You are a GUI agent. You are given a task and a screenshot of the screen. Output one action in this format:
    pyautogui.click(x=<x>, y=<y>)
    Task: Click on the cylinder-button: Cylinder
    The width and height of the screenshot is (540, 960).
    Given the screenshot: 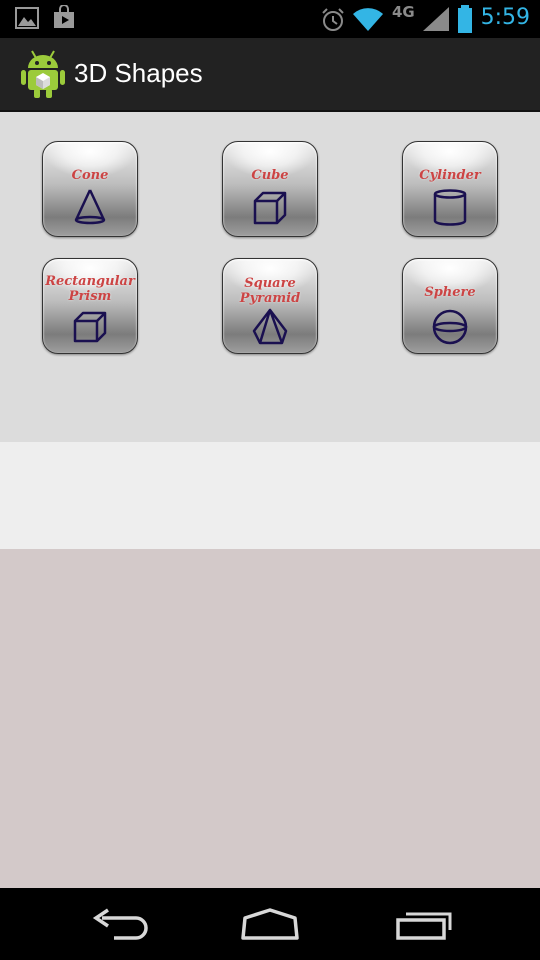 What is the action you would take?
    pyautogui.click(x=450, y=189)
    